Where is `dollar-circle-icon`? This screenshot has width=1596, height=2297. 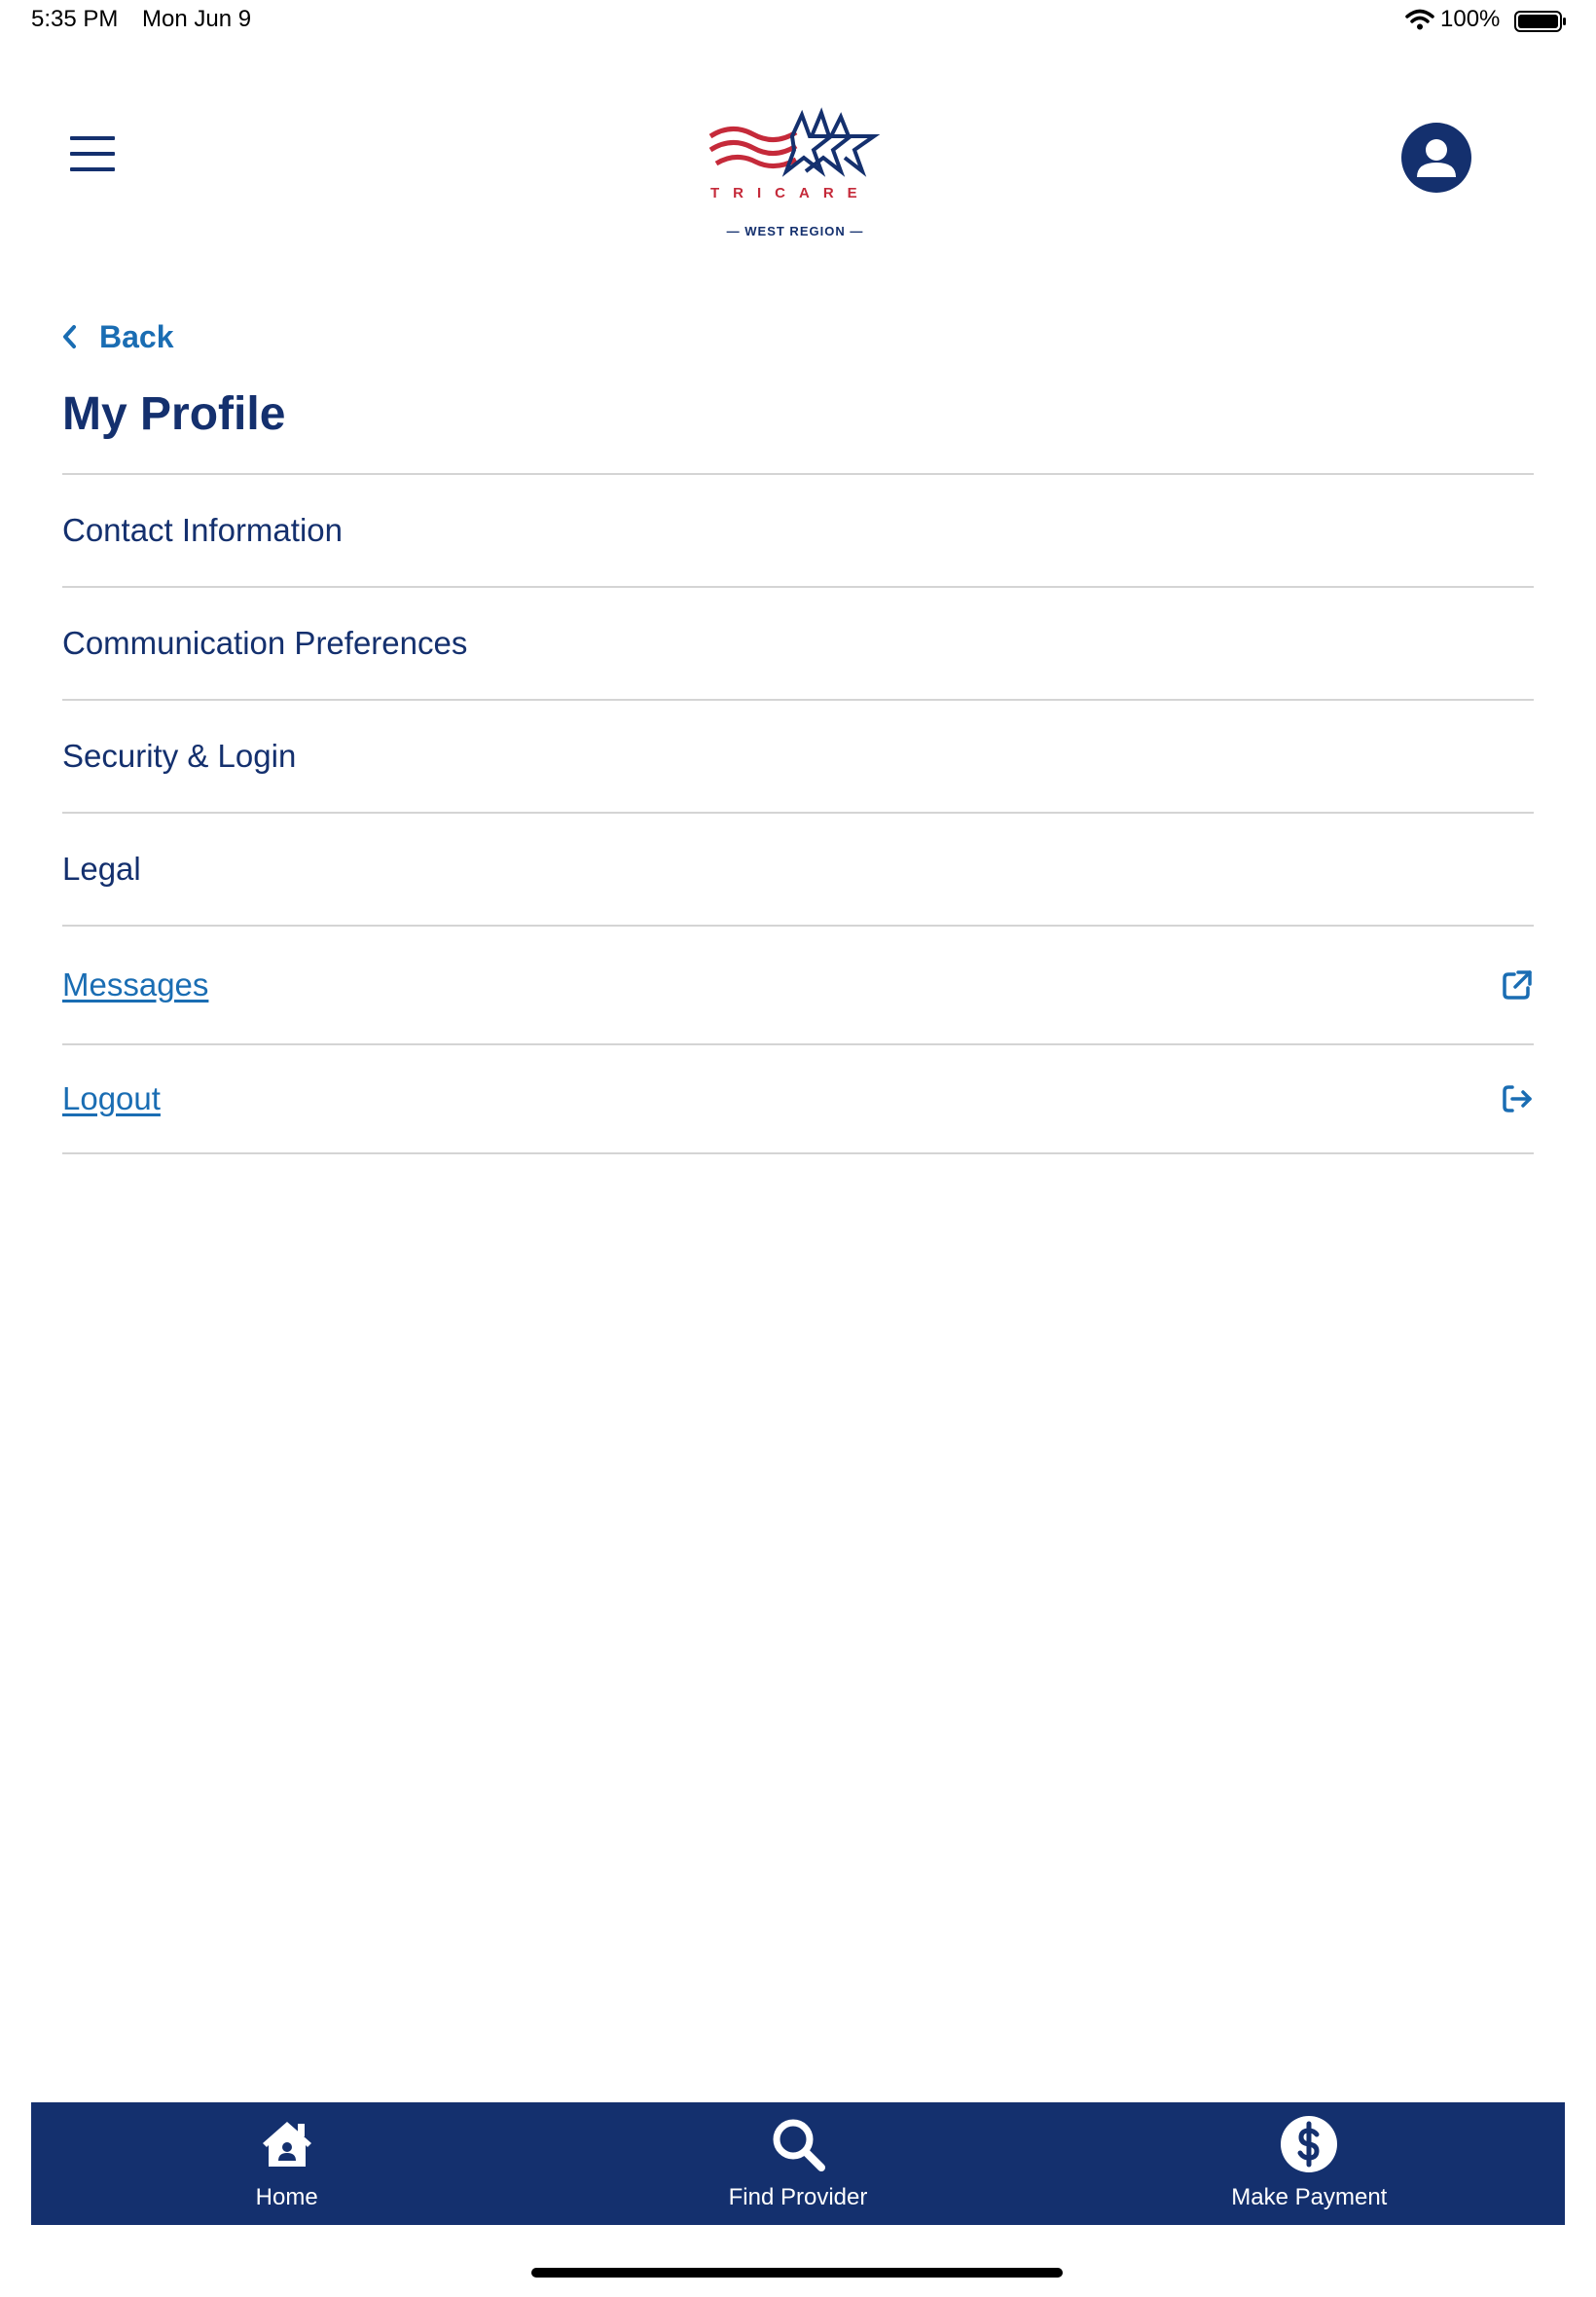 dollar-circle-icon is located at coordinates (1309, 2144).